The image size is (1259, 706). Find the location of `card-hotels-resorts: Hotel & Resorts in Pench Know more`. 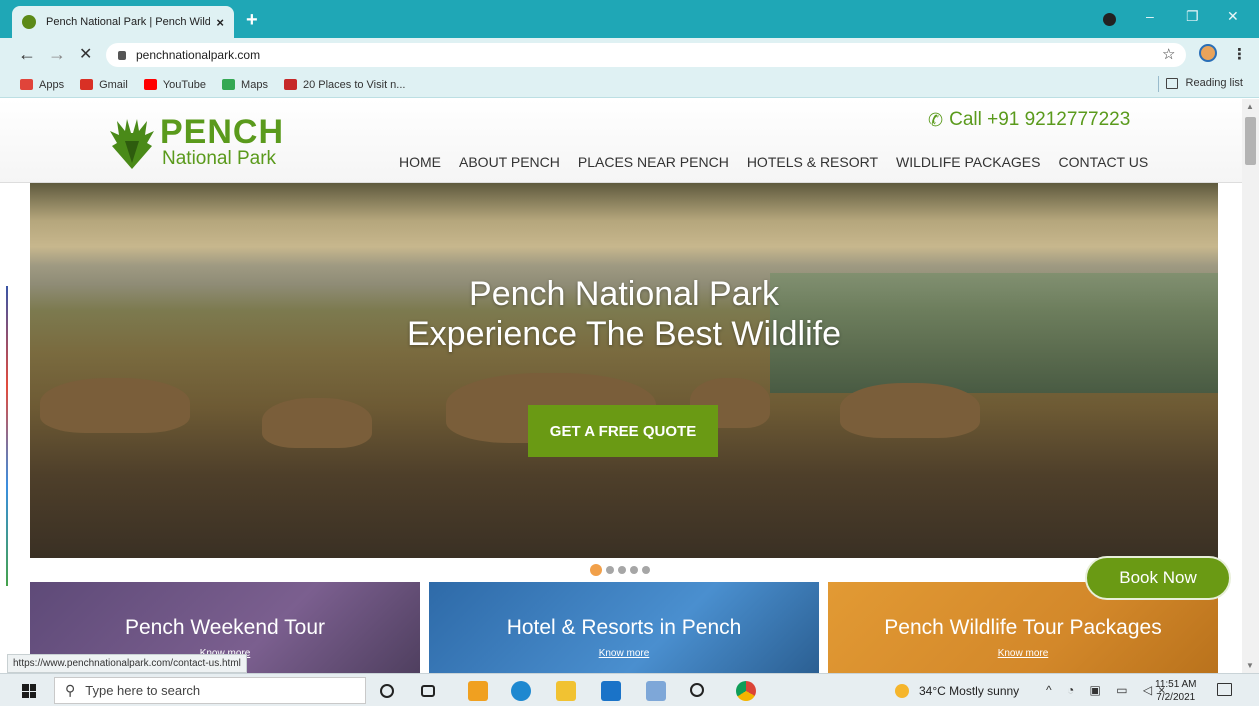

card-hotels-resorts: Hotel & Resorts in Pench Know more is located at coordinates (624, 627).